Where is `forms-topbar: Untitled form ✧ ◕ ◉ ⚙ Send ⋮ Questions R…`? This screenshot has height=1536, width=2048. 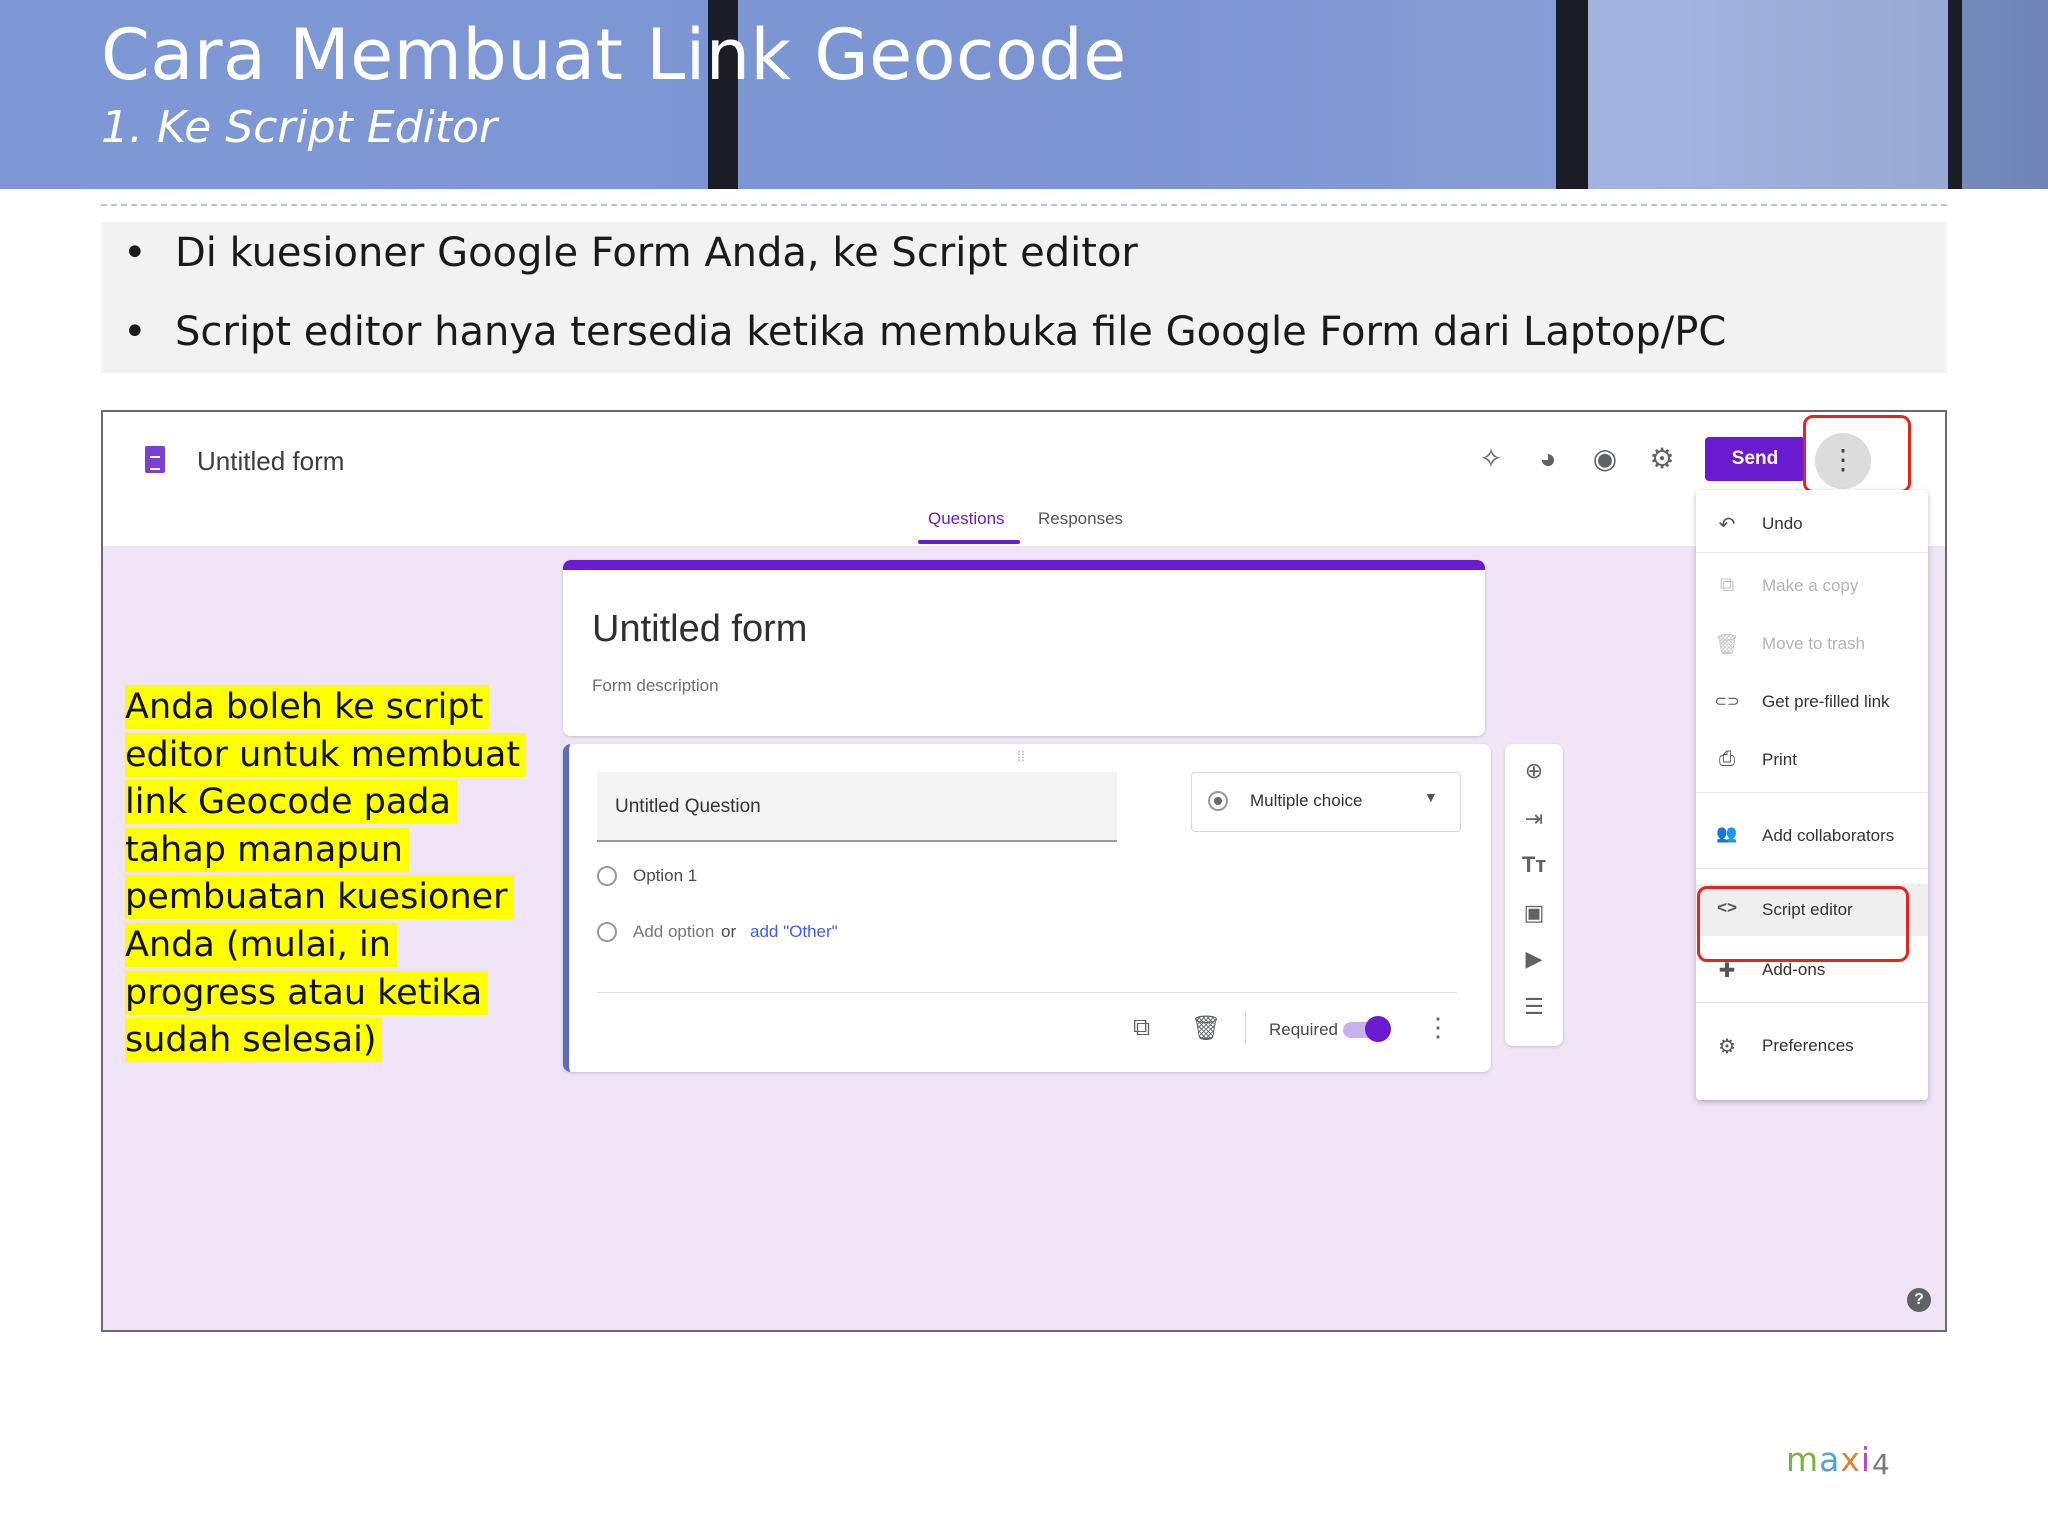 forms-topbar: Untitled form ✧ ◕ ◉ ⚙ Send ⋮ Questions R… is located at coordinates (1024, 479).